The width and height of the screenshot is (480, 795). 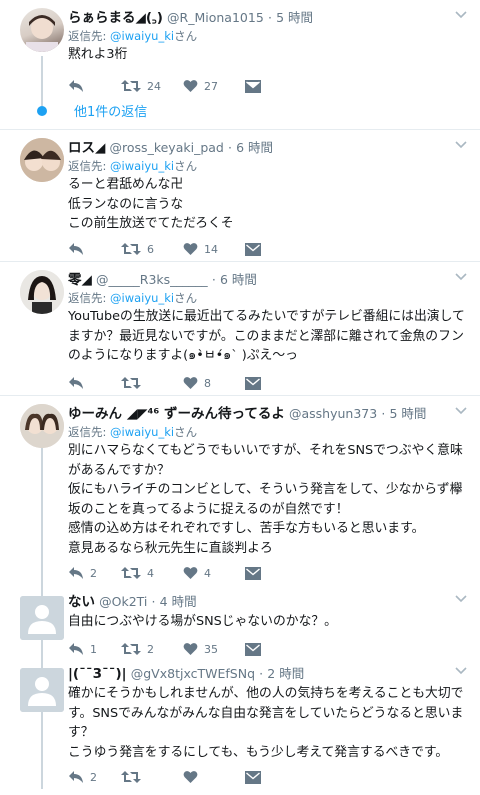 I want to click on tweet-header: ない @Ok2Ti · 4 時間, so click(x=270, y=602).